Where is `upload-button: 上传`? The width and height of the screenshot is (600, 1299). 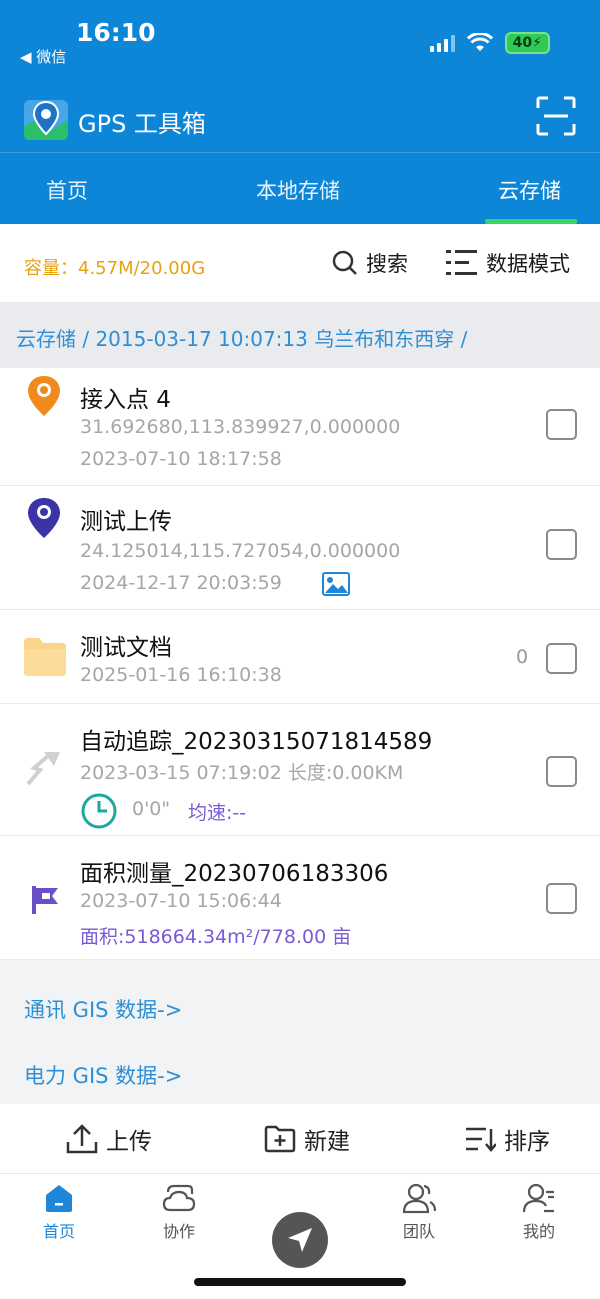 upload-button: 上传 is located at coordinates (109, 1139).